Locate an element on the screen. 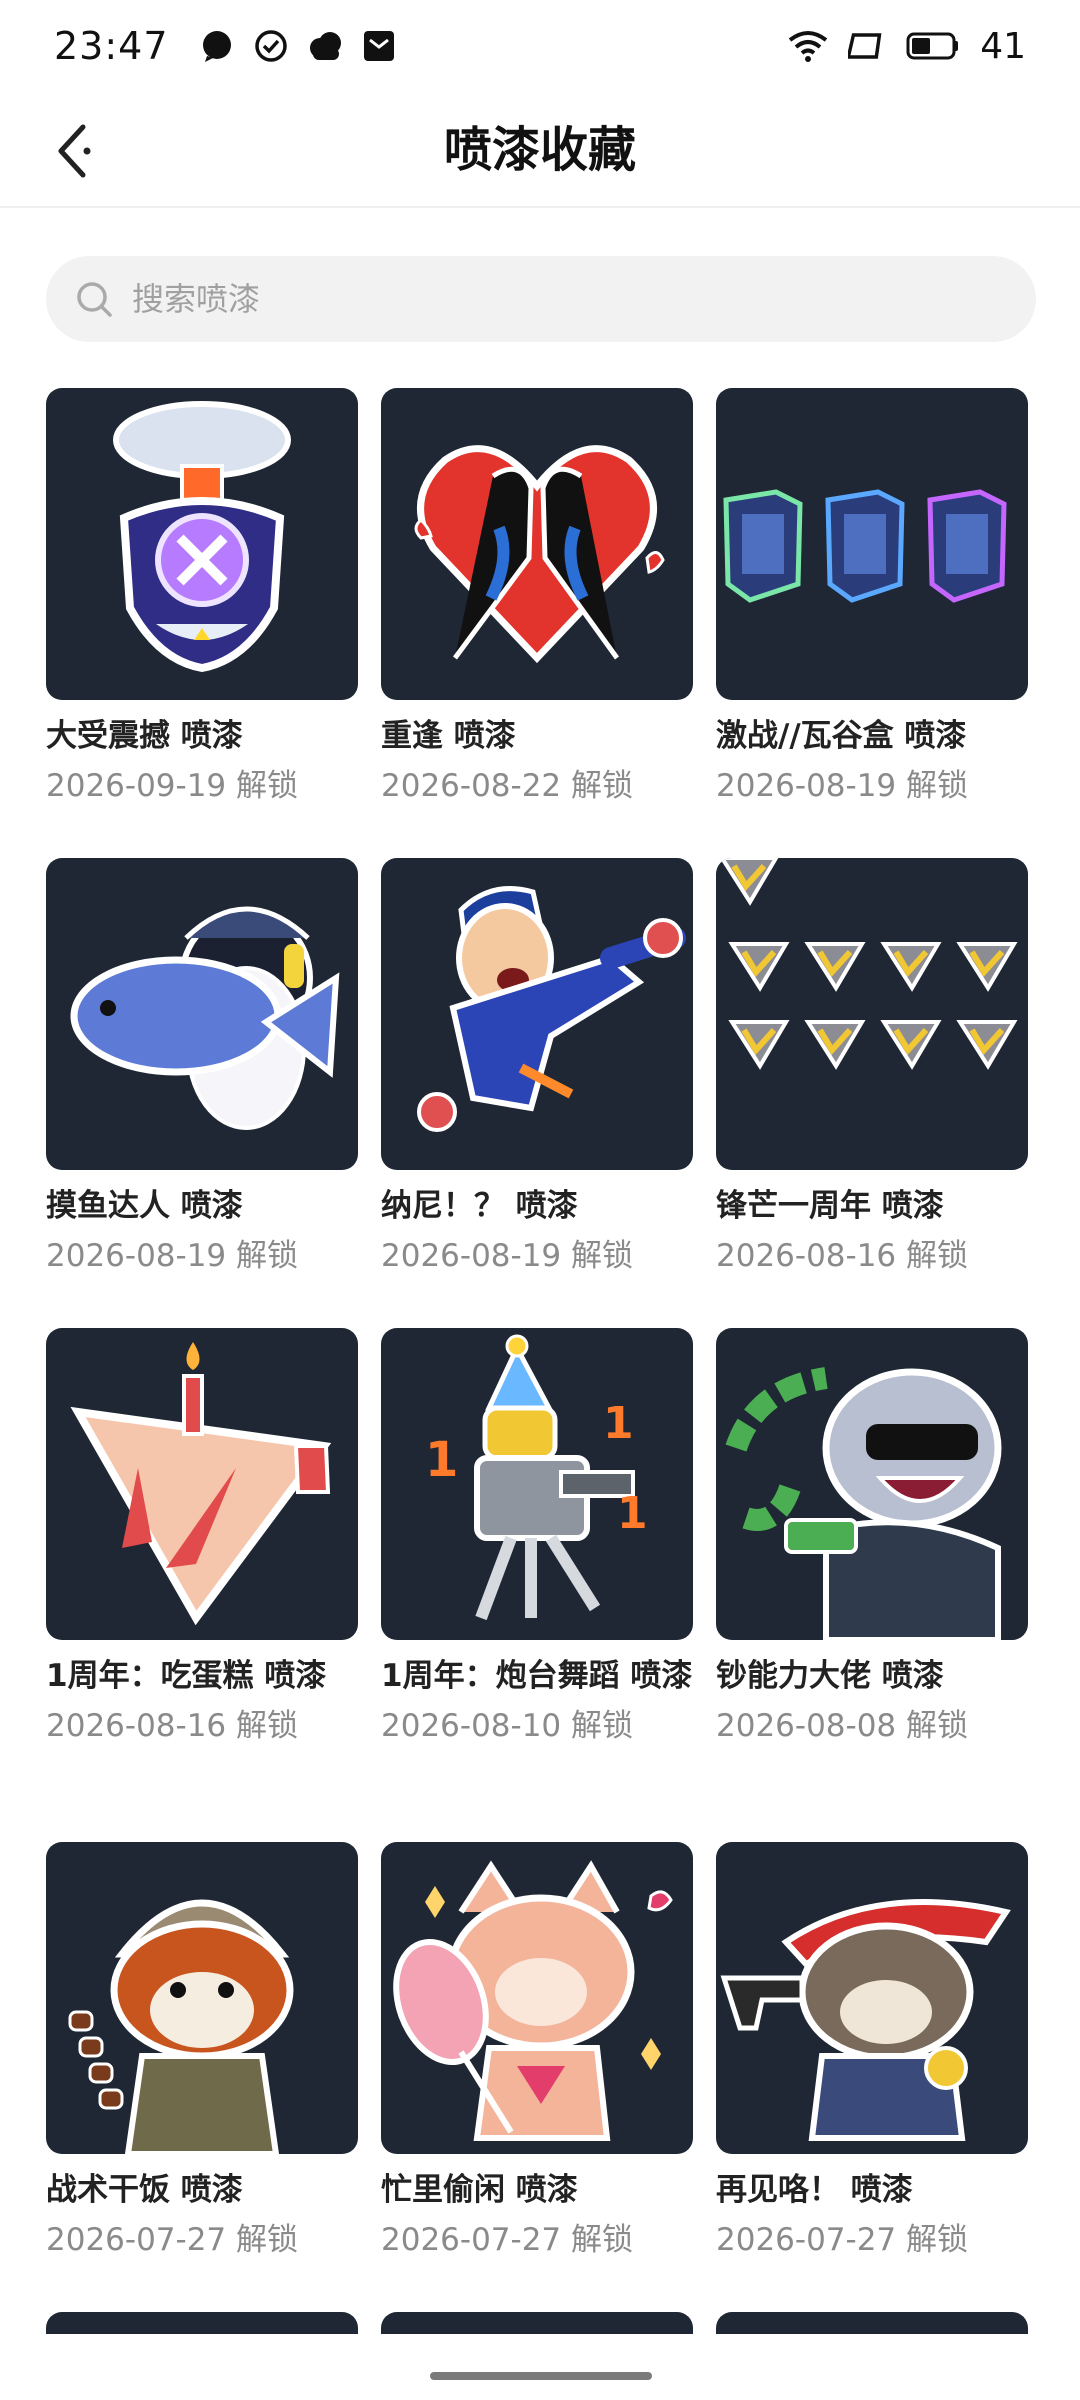  raccoon-gun-spray-art is located at coordinates (865, 2020).